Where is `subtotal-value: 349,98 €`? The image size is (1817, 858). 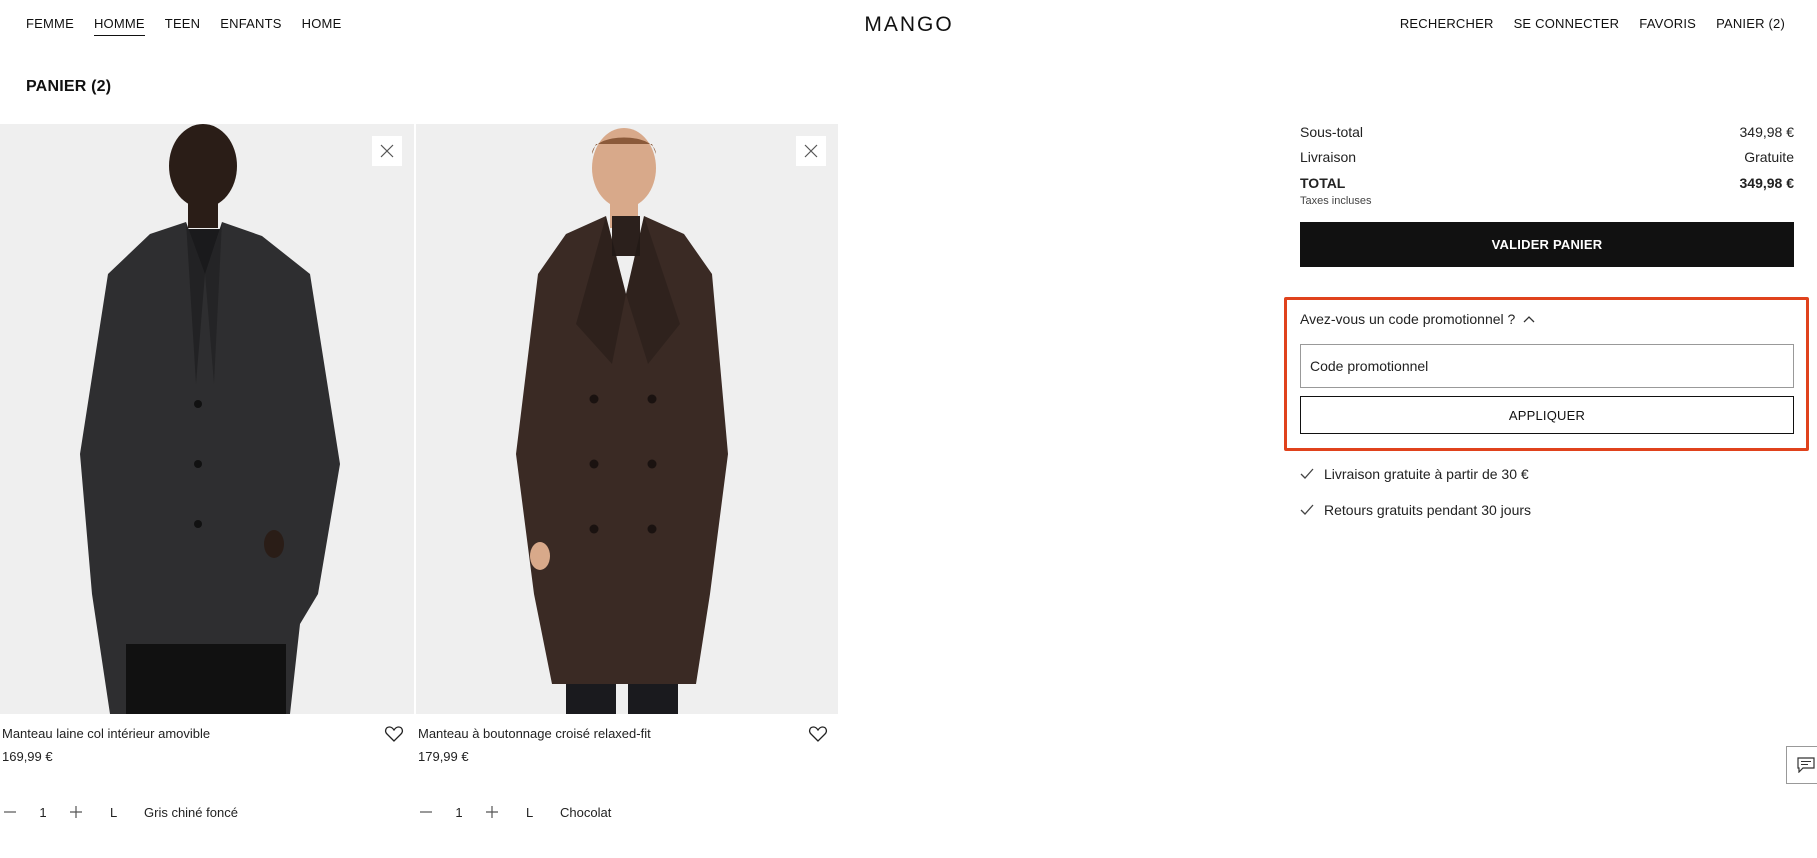
subtotal-value: 349,98 € is located at coordinates (1767, 132).